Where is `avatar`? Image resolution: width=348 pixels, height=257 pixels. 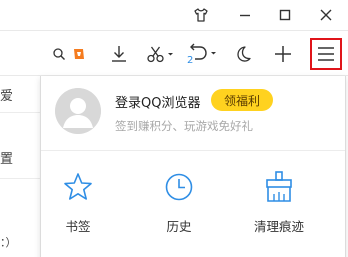
avatar is located at coordinates (78, 111).